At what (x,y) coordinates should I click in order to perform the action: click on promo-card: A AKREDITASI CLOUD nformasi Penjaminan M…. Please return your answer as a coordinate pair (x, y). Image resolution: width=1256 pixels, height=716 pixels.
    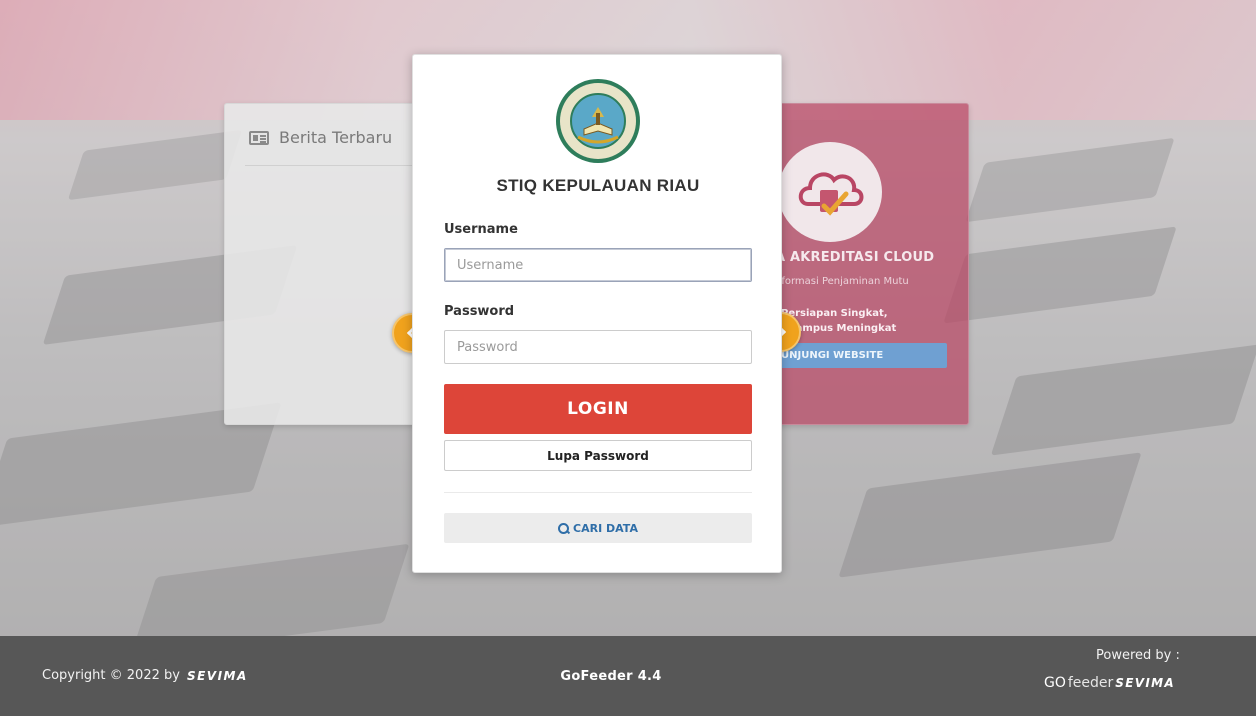
    Looking at the image, I should click on (869, 264).